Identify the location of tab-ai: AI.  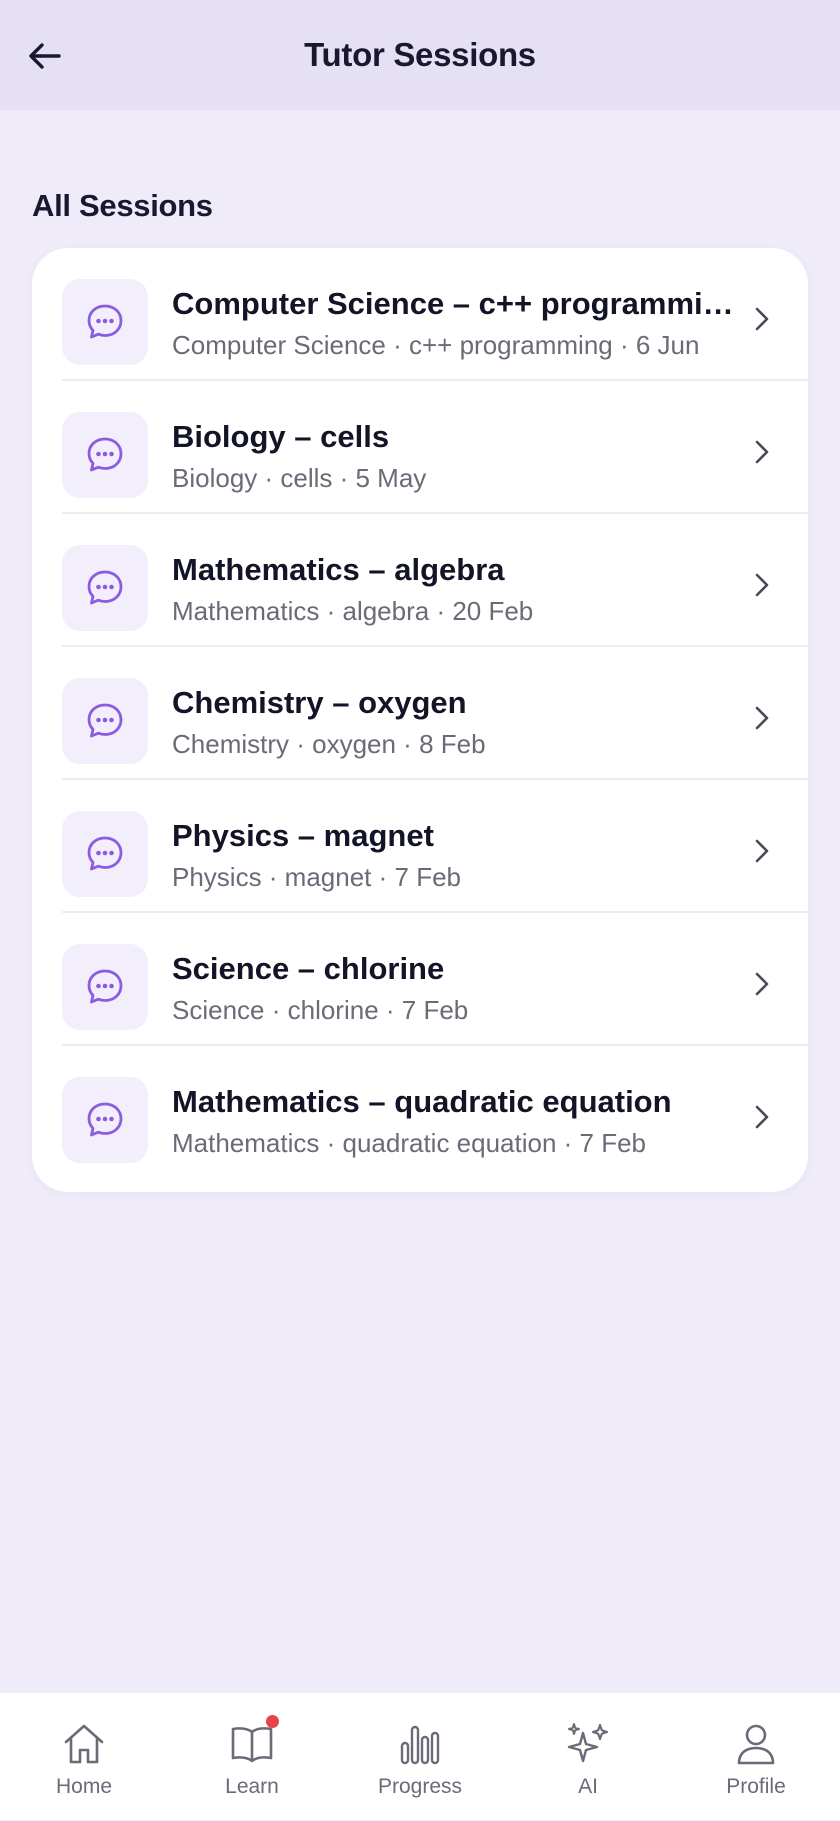
(588, 1757).